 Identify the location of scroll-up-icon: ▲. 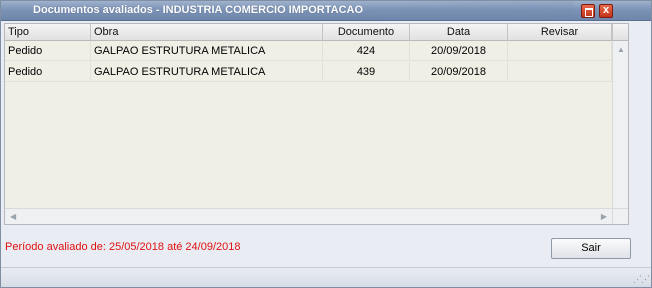
(621, 49).